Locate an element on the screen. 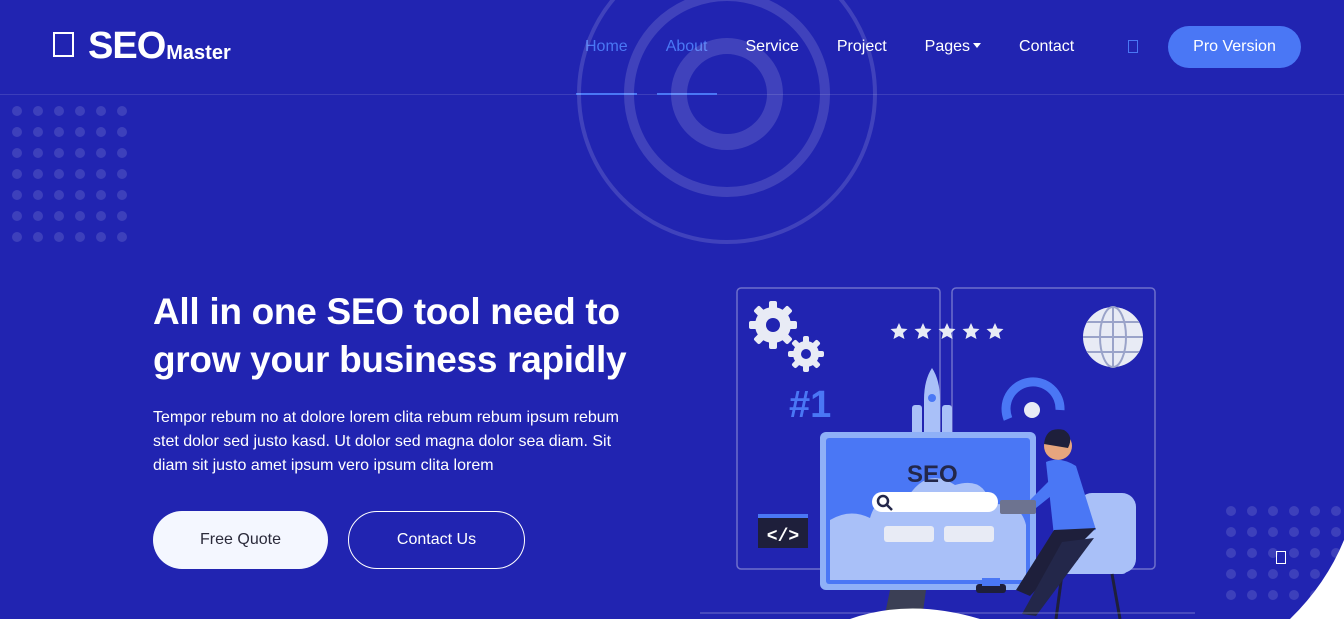 This screenshot has height=619, width=1344. code-icon: </> is located at coordinates (783, 531).